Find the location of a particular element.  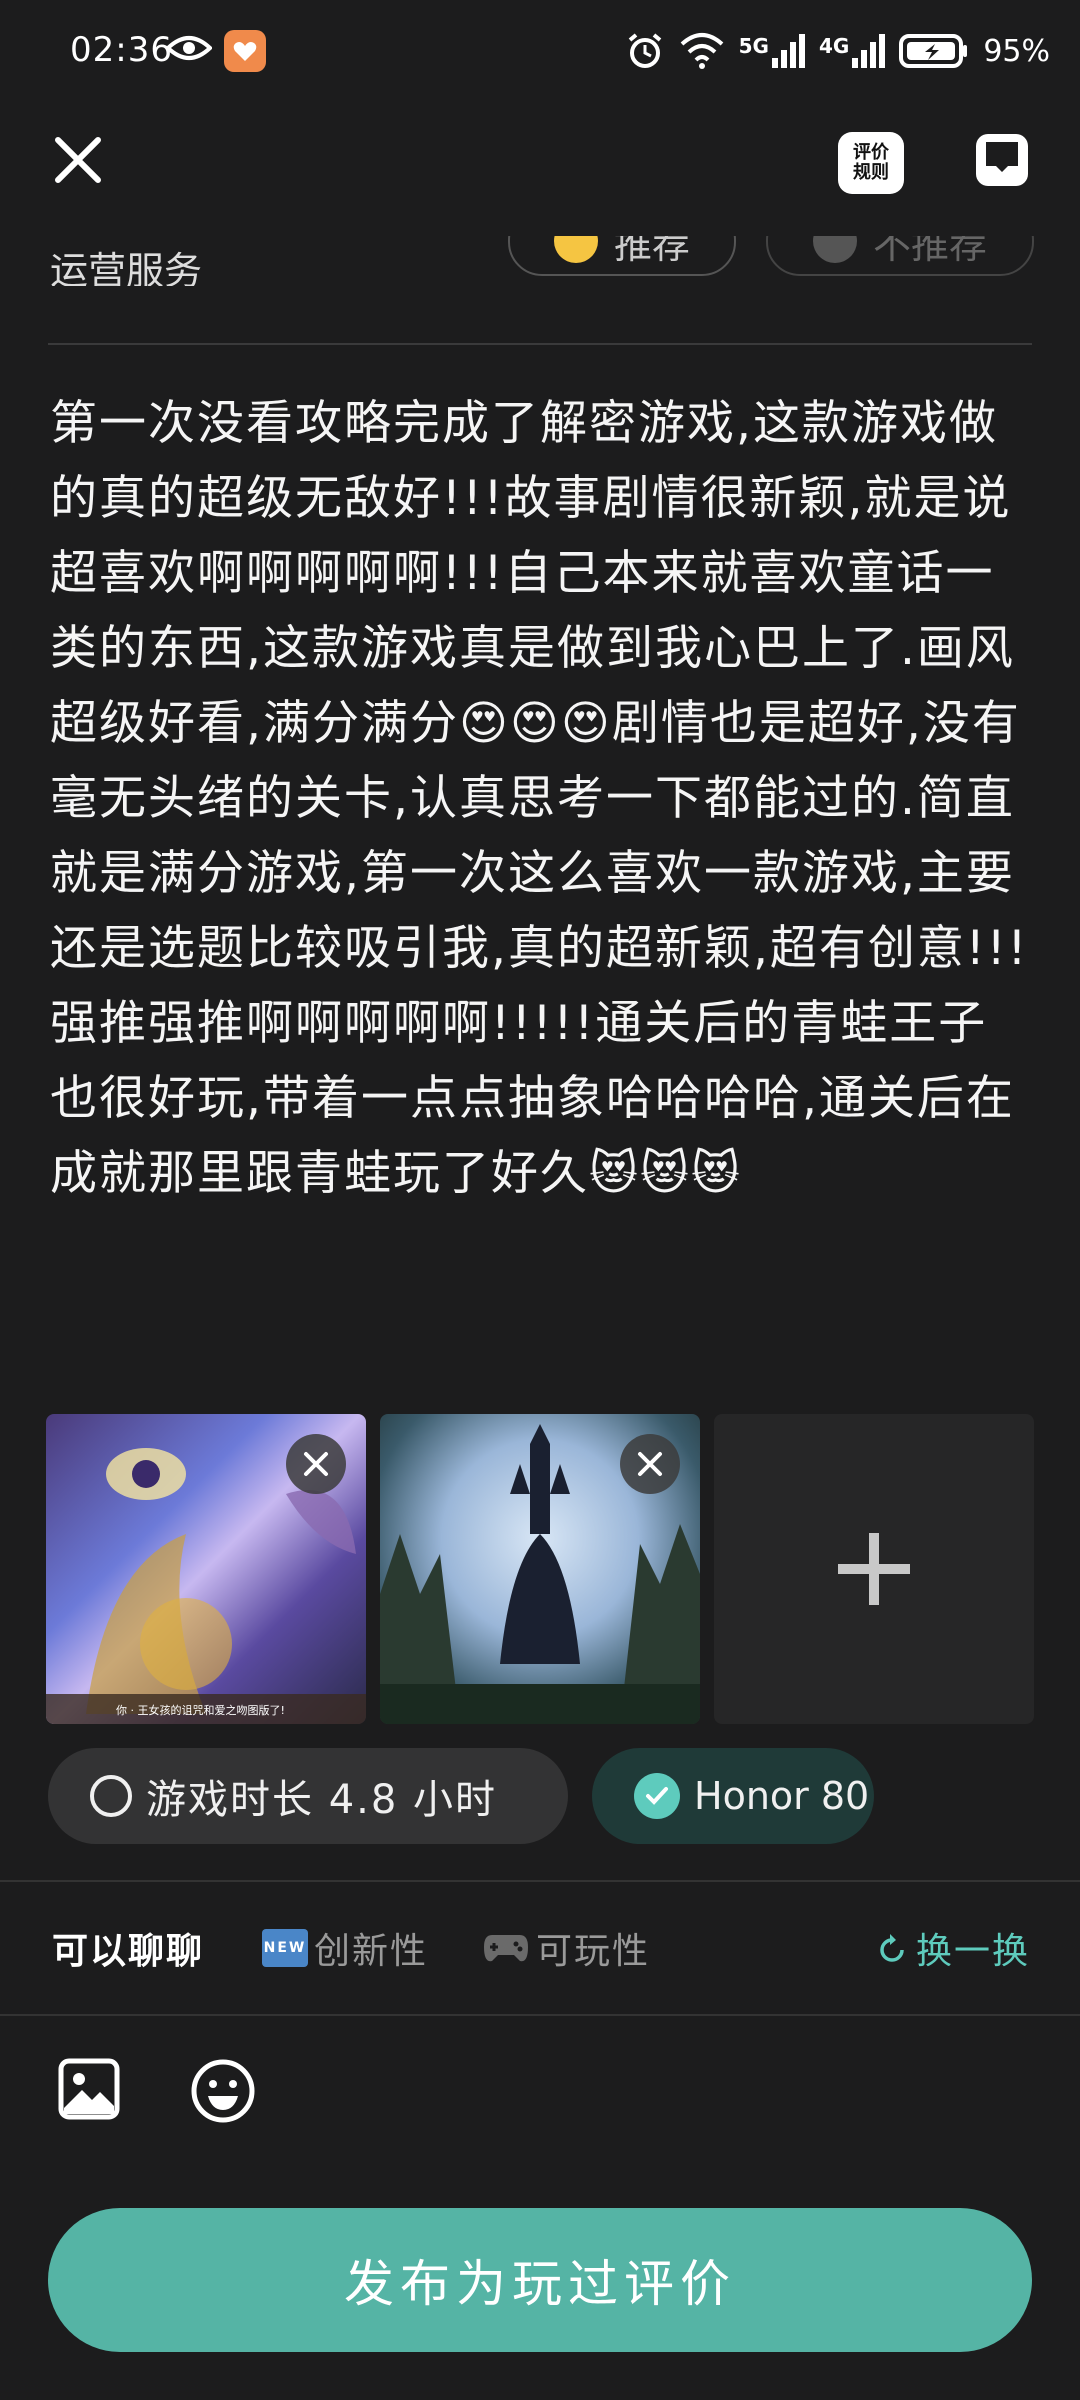

signal-5g: 5G is located at coordinates (772, 51).